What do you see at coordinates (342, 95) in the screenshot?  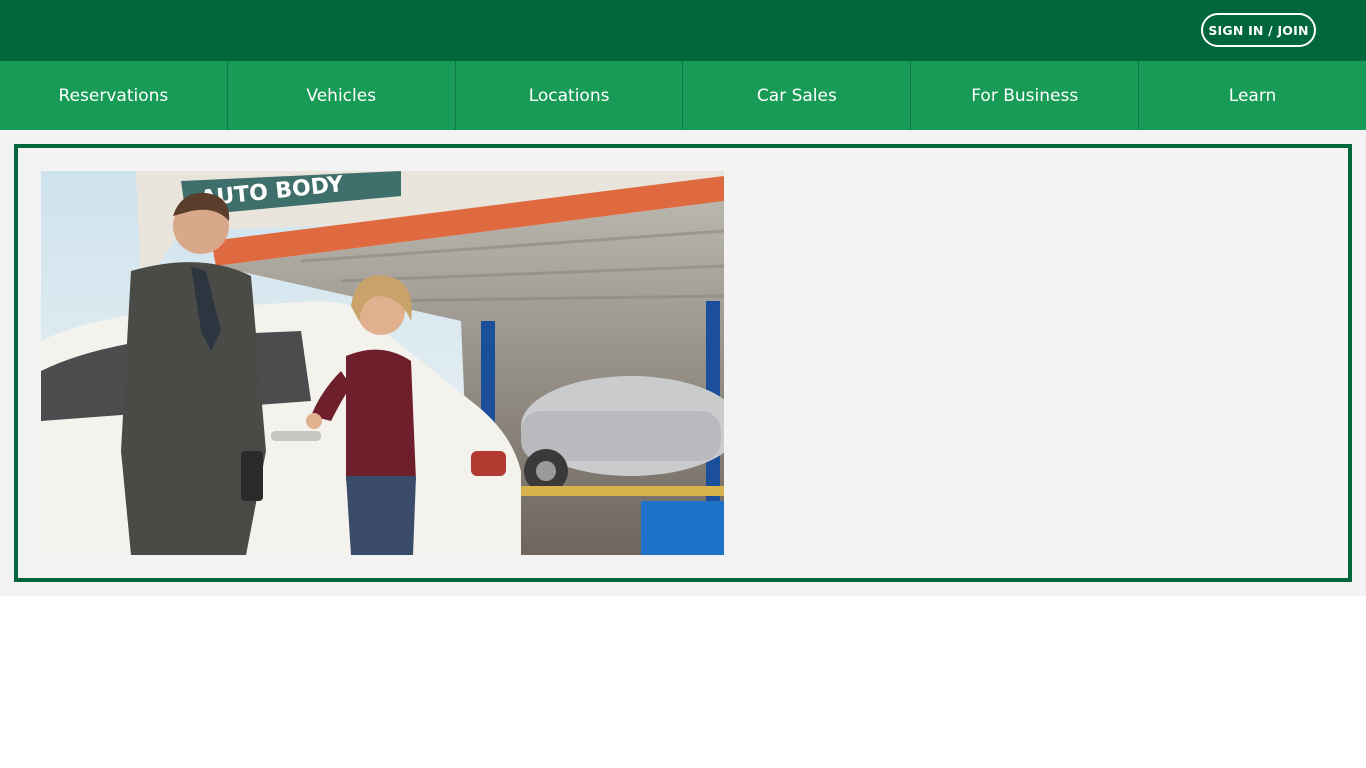 I see `nav-item-vehicles: Vehicles` at bounding box center [342, 95].